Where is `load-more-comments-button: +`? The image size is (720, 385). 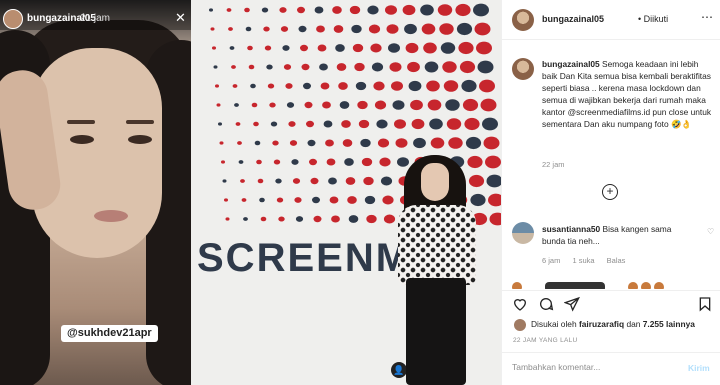 load-more-comments-button: + is located at coordinates (610, 192).